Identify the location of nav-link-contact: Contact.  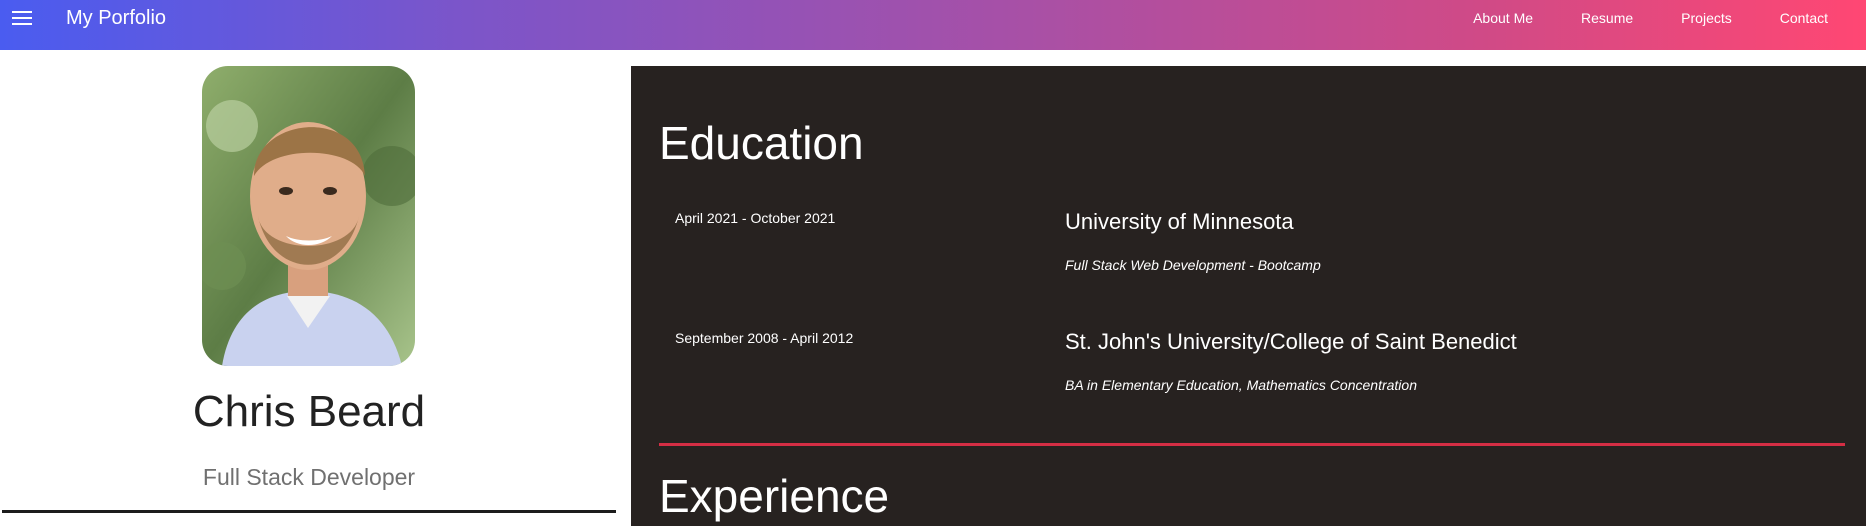
(1804, 18).